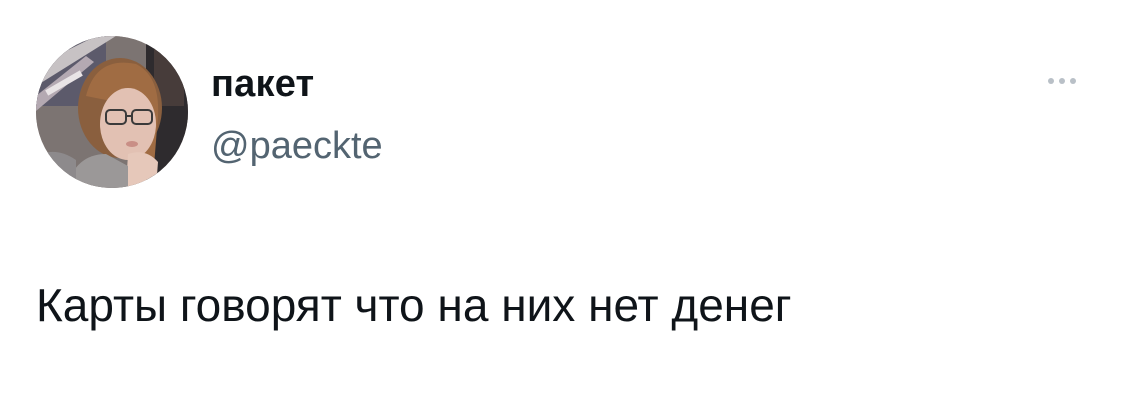 Image resolution: width=1125 pixels, height=402 pixels. I want to click on author-display-name: пакет, so click(262, 84).